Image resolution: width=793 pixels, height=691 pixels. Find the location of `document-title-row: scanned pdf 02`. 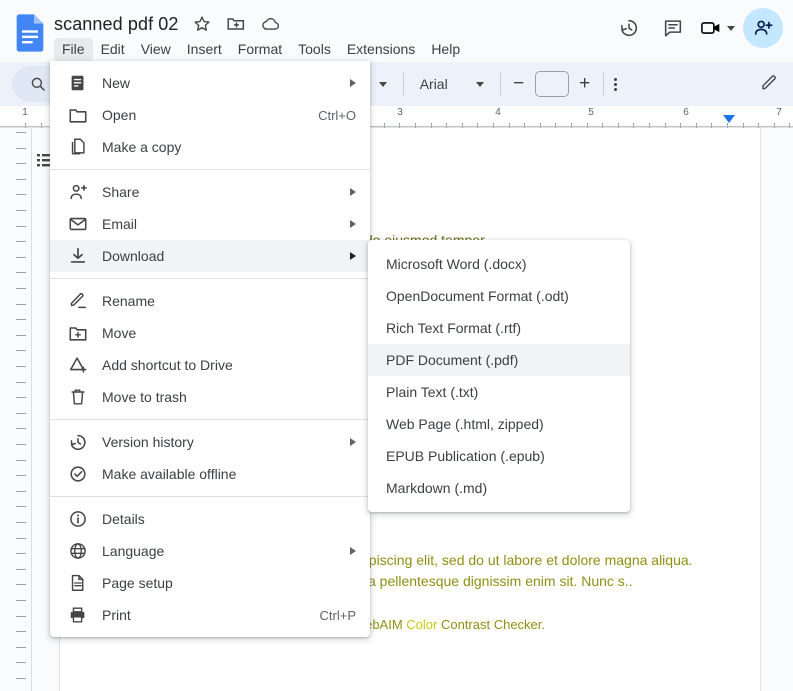

document-title-row: scanned pdf 02 is located at coordinates (167, 24).